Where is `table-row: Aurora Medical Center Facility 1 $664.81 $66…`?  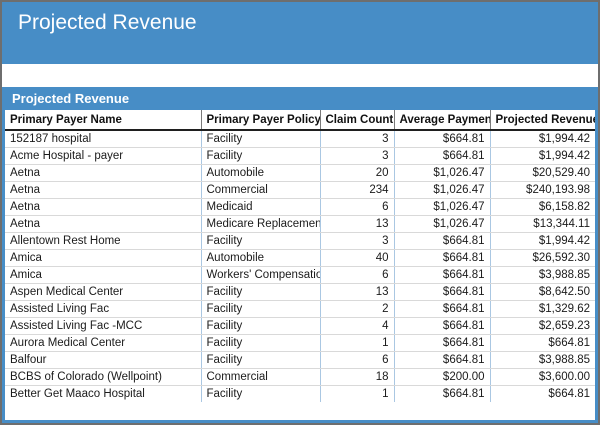 table-row: Aurora Medical Center Facility 1 $664.81 $66… is located at coordinates (300, 343).